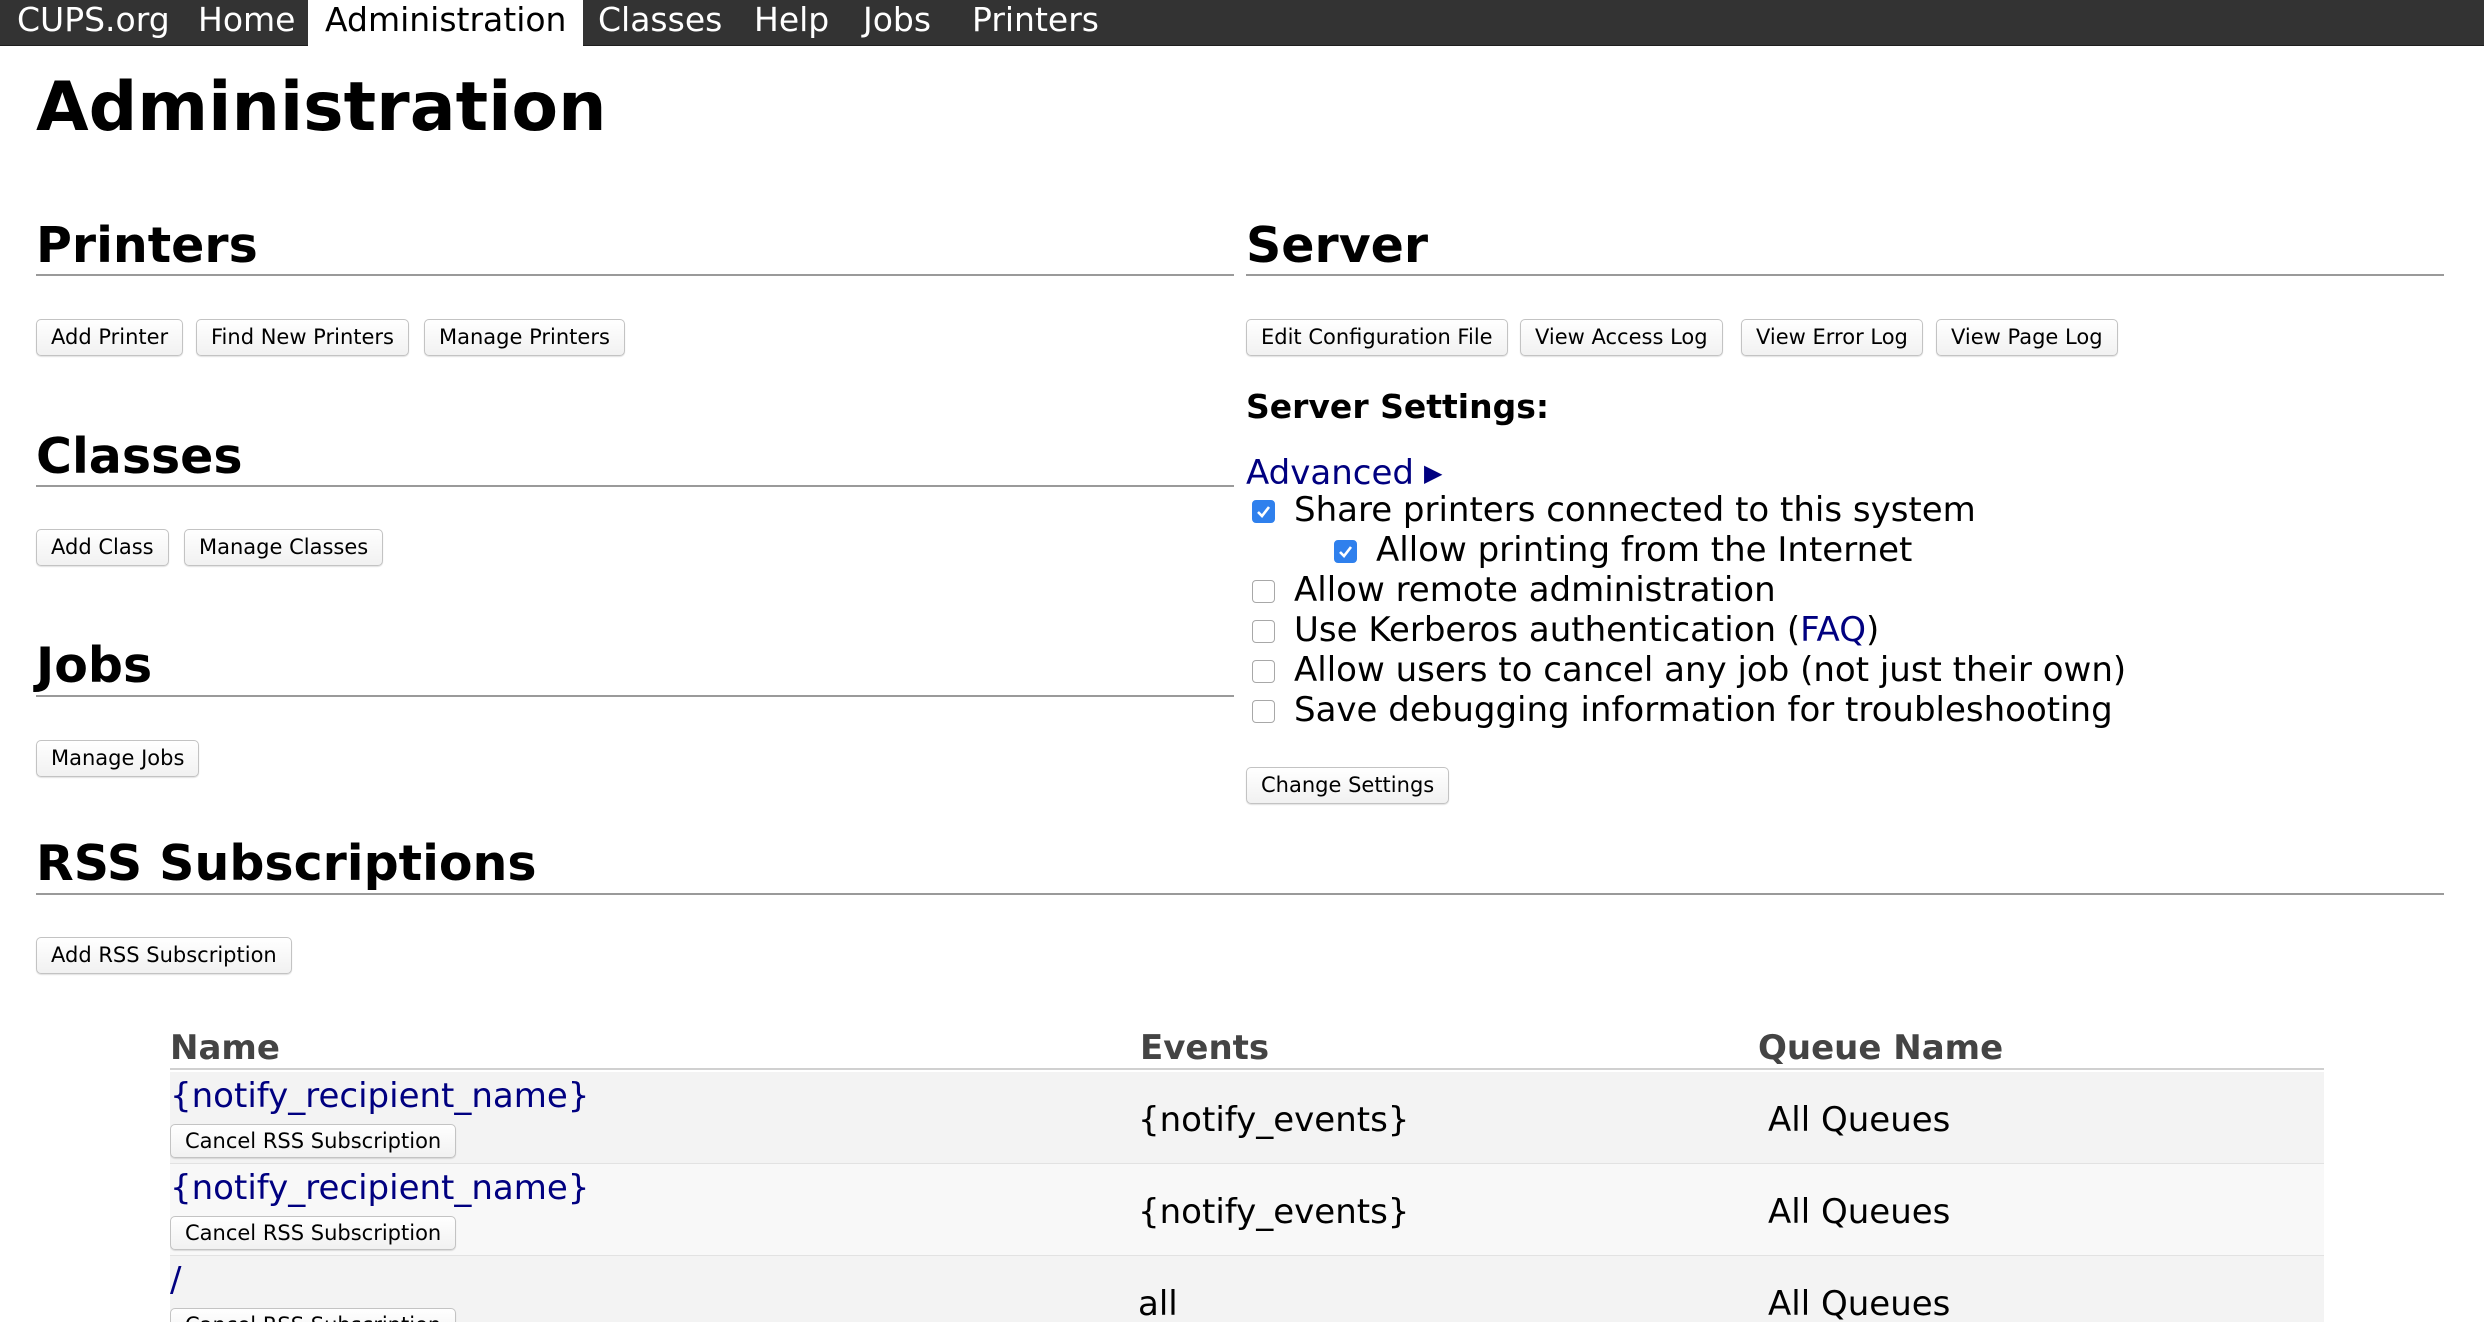 The height and width of the screenshot is (1322, 2484). I want to click on edit-configuration-file-button: Edit Configuration File, so click(1377, 337).